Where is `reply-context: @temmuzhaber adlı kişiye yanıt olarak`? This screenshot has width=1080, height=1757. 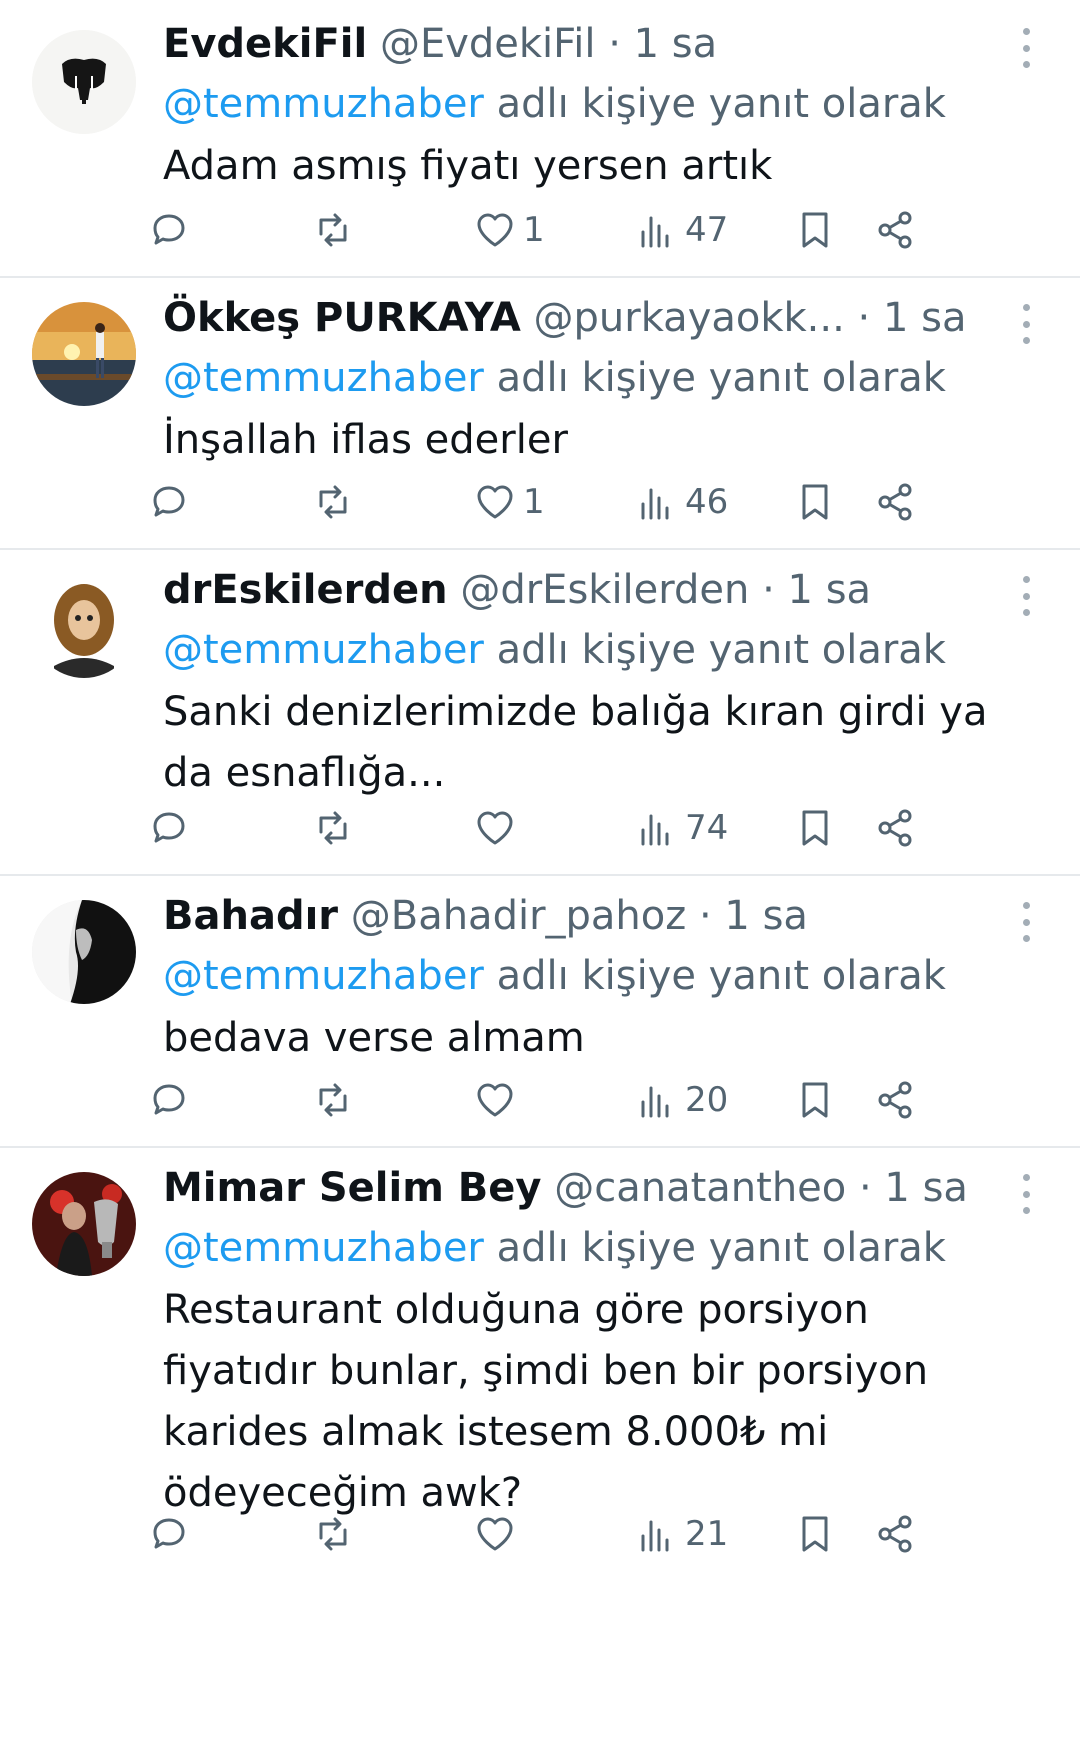 reply-context: @temmuzhaber adlı kişiye yanıt olarak is located at coordinates (601, 976).